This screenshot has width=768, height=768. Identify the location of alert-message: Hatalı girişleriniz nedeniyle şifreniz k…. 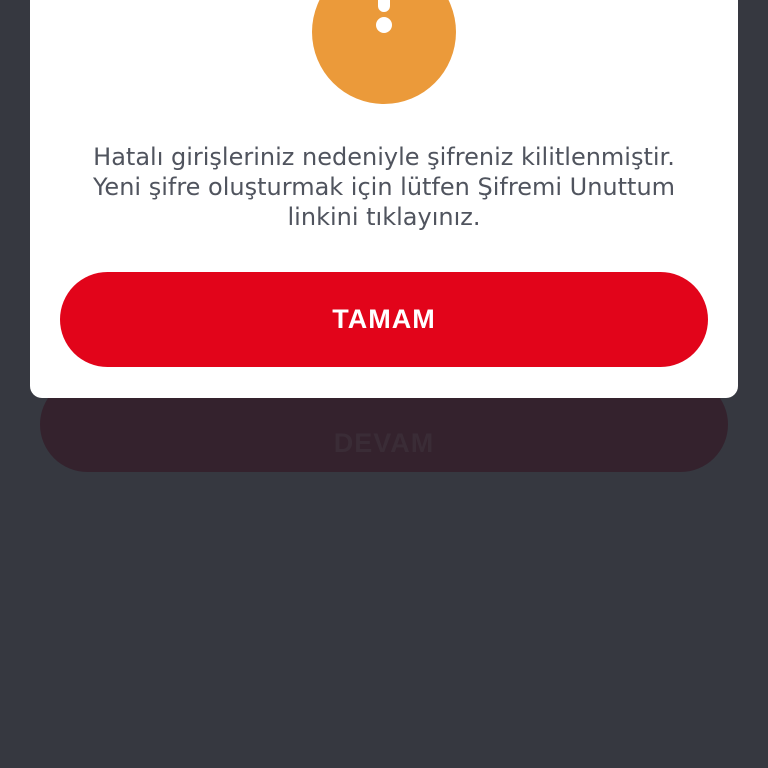
(384, 187).